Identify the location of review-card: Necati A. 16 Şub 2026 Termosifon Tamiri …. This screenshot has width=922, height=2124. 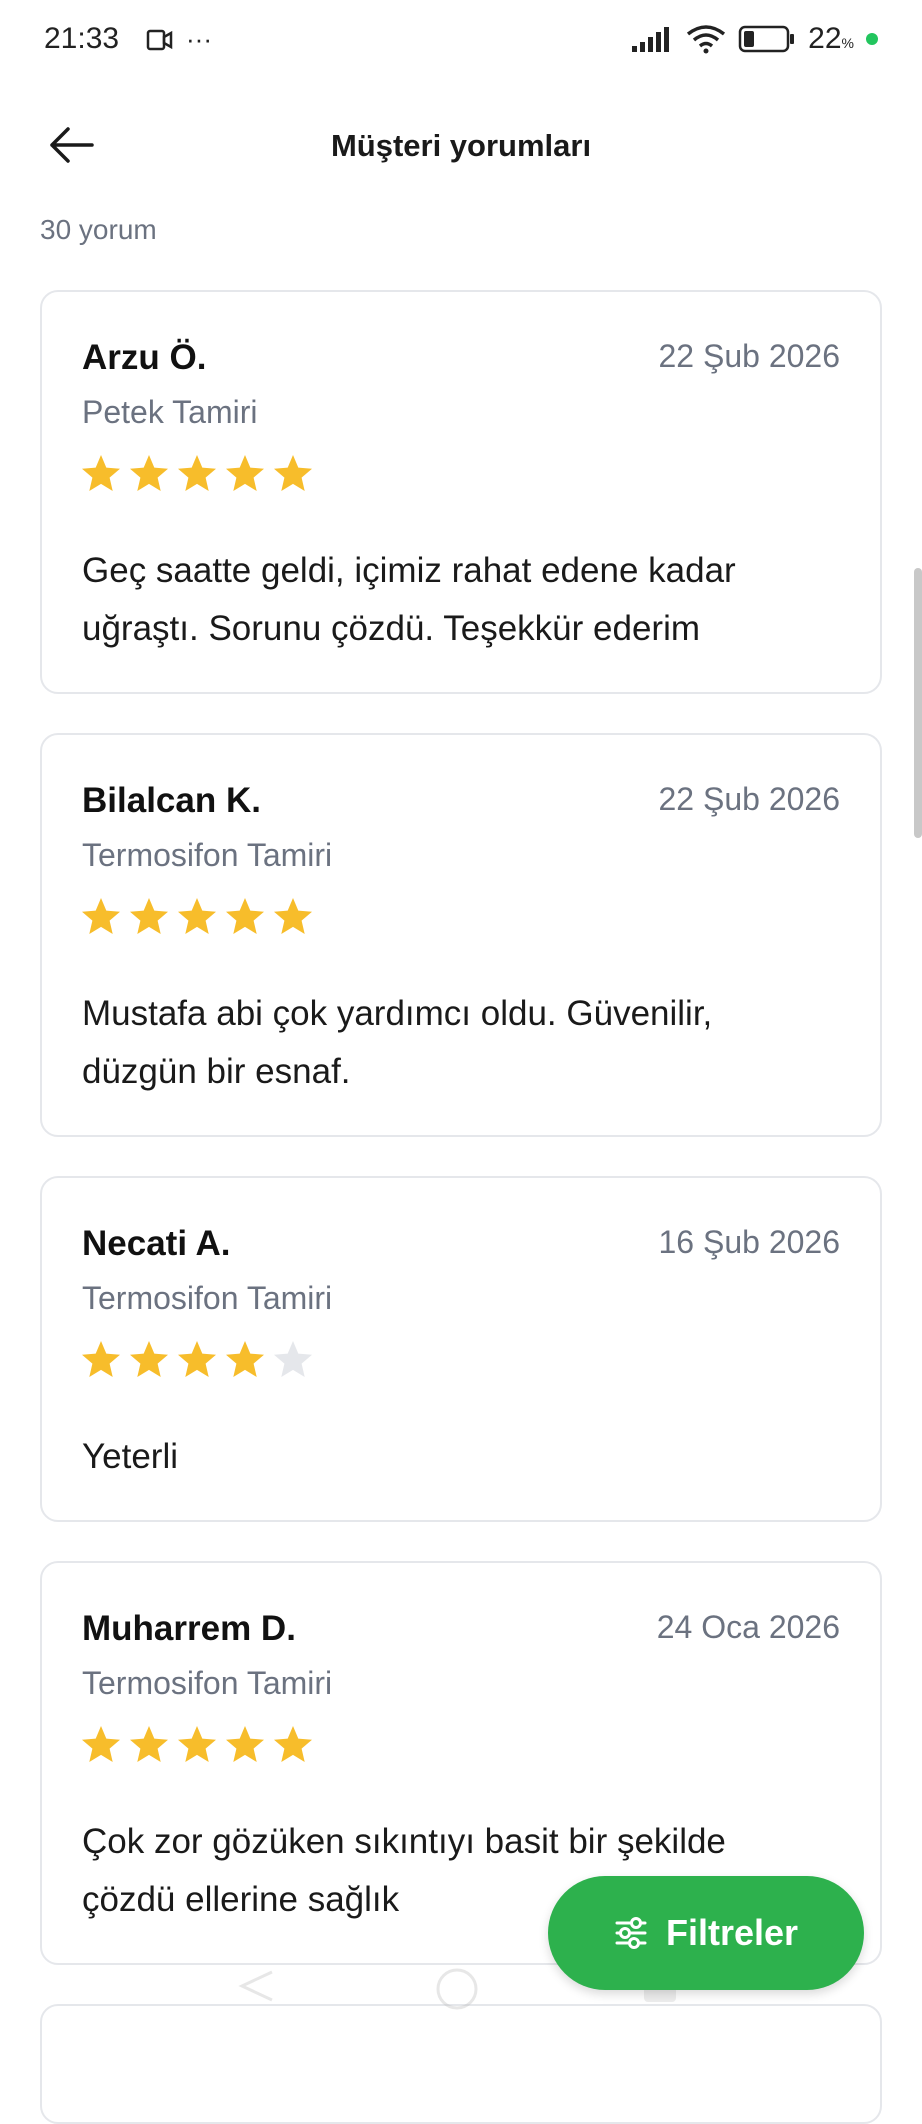
(461, 1349).